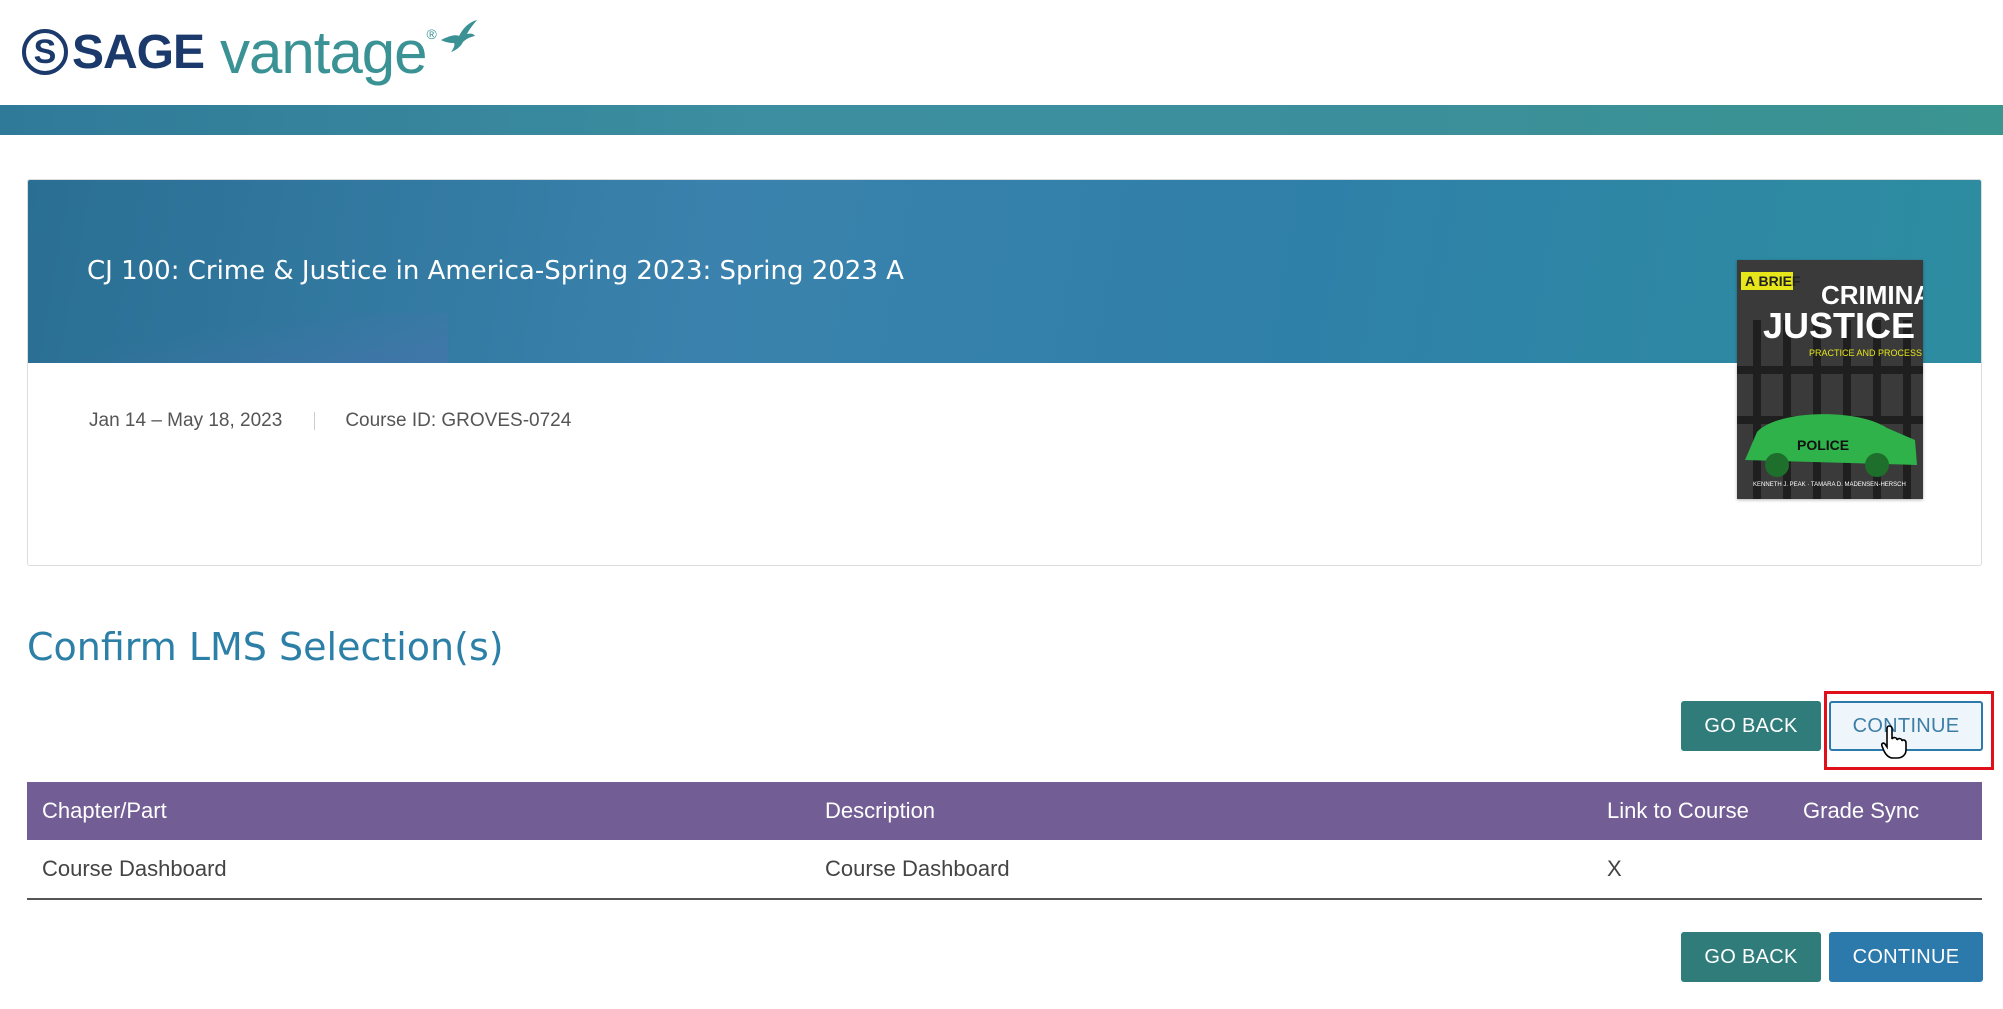 The image size is (2003, 1009). Describe the element at coordinates (1865, 353) in the screenshot. I see `book-subtitle: PRACTICE AND PROCESS` at that location.